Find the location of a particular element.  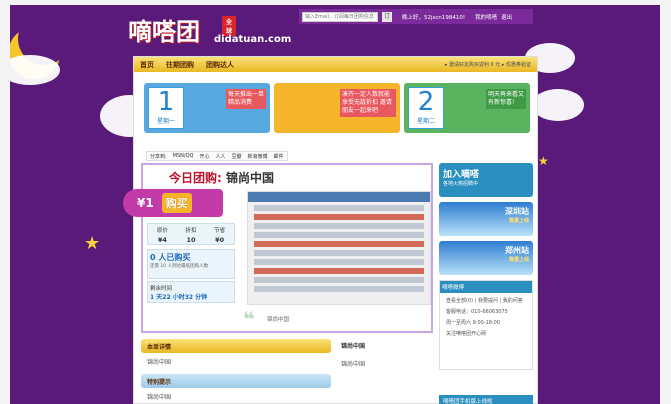

shenzhen-banner: 深圳站 隆重上线 is located at coordinates (486, 219).